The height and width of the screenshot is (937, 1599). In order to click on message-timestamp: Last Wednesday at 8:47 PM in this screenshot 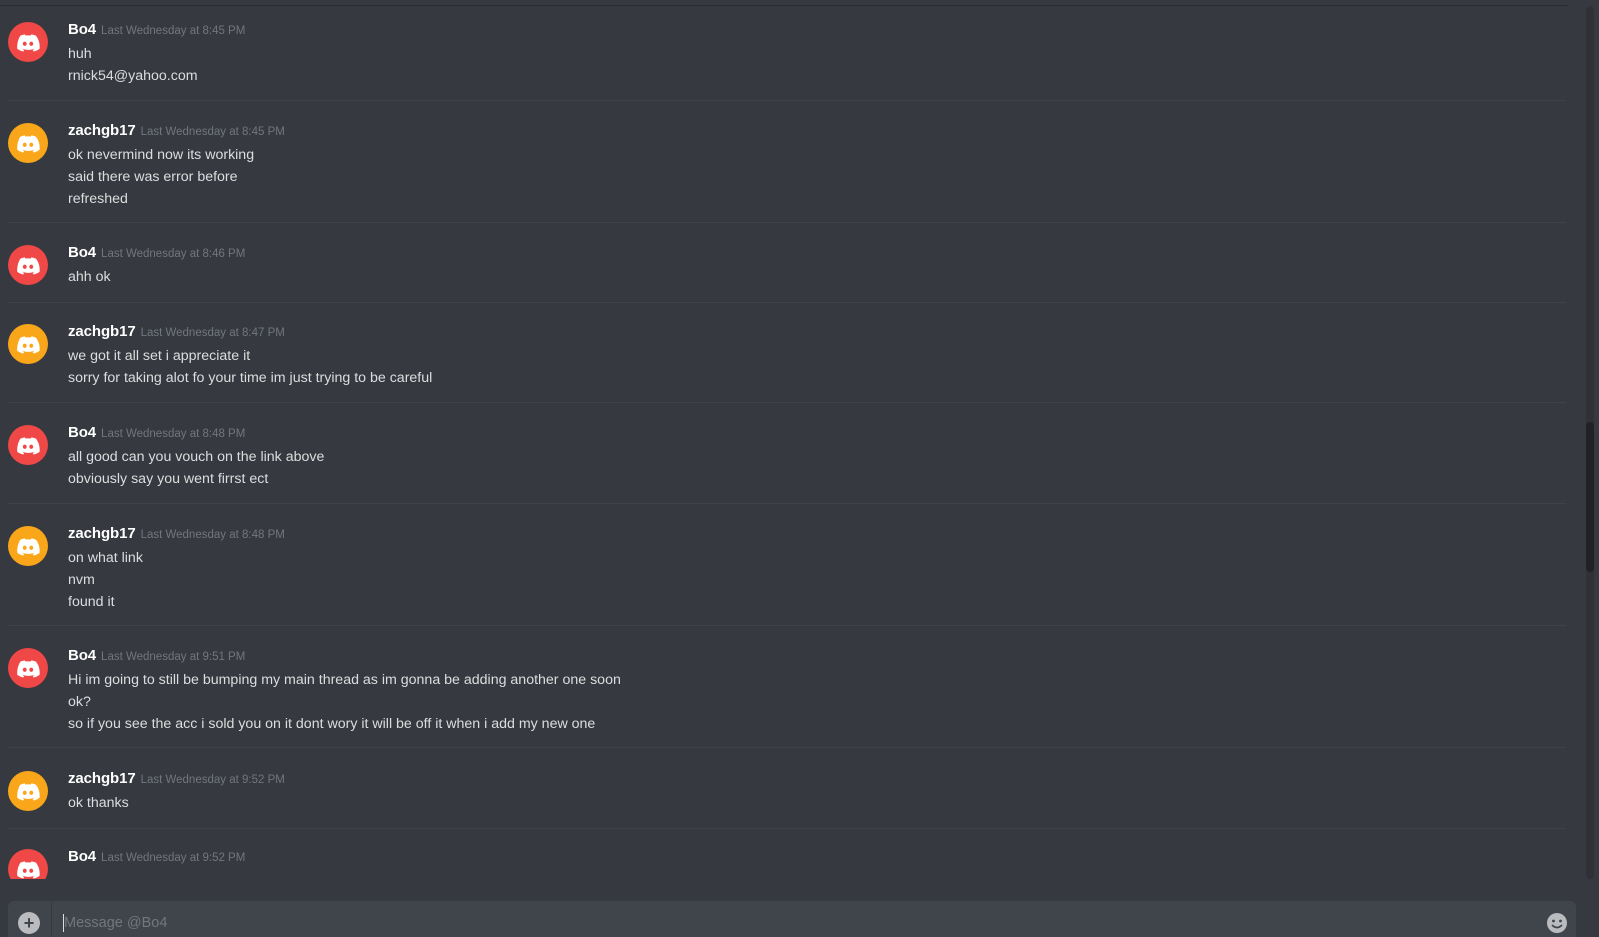, I will do `click(212, 333)`.